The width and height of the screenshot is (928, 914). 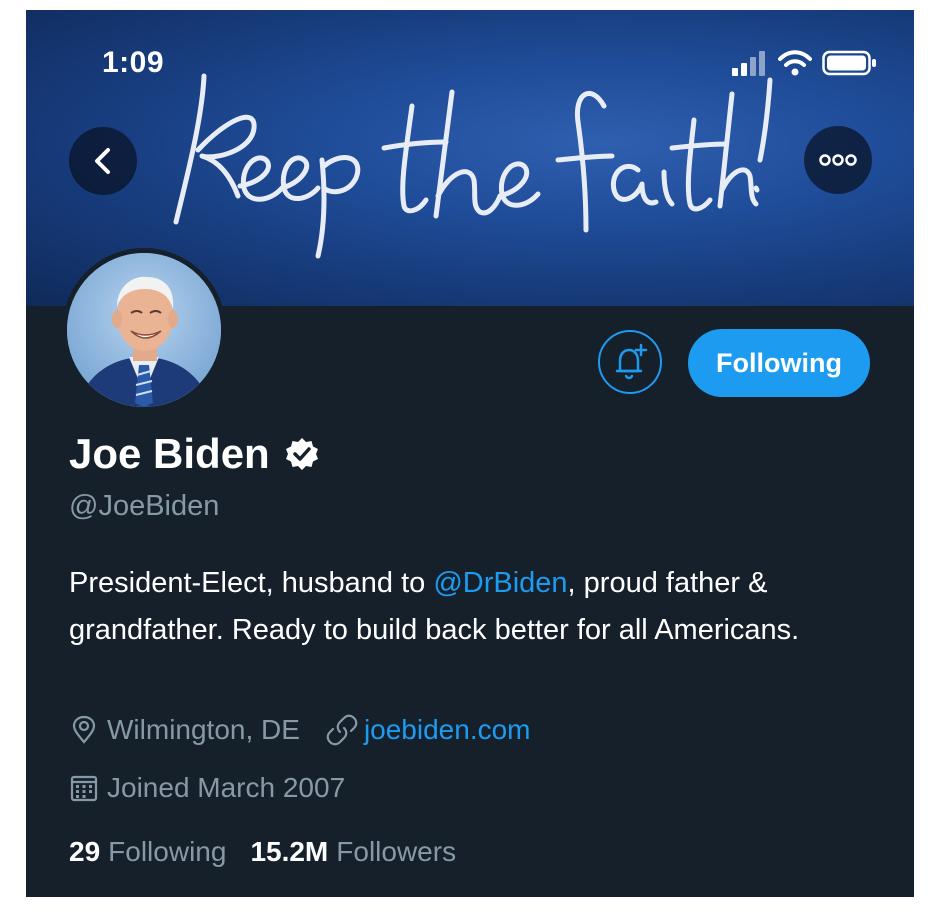 I want to click on back-button, so click(x=103, y=161).